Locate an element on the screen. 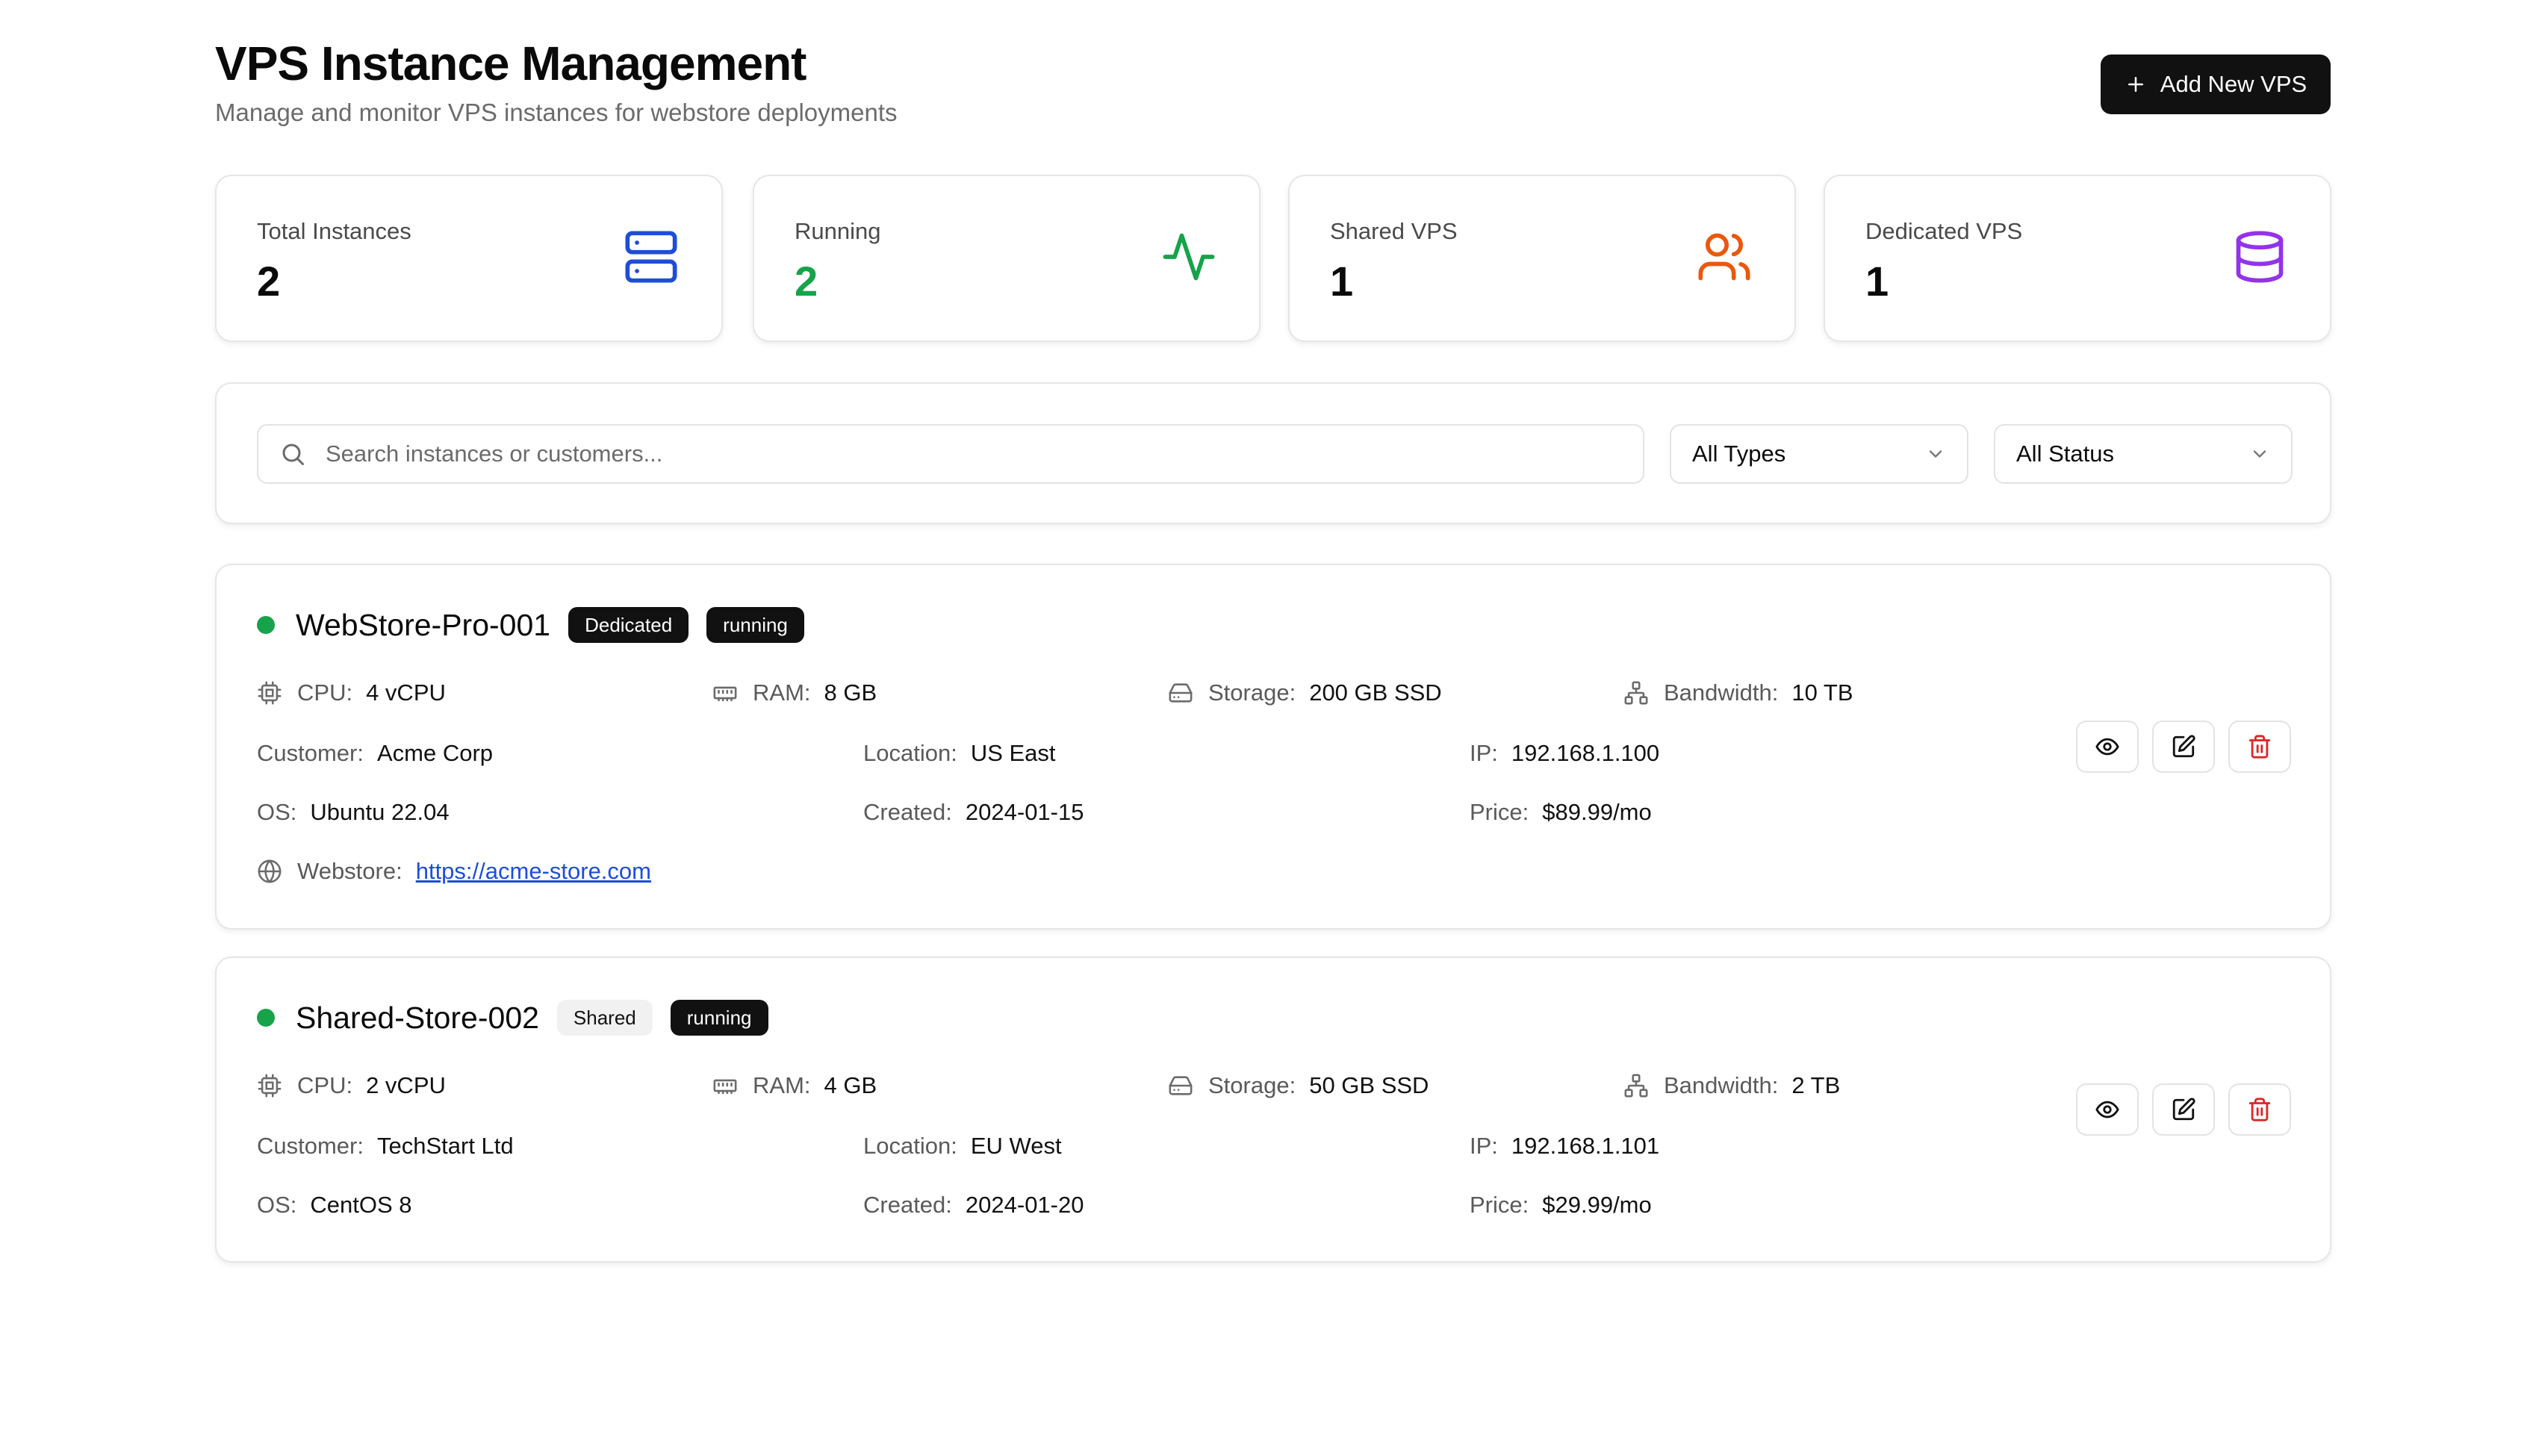 This screenshot has height=1456, width=2530. field-label: Webstore: is located at coordinates (349, 871).